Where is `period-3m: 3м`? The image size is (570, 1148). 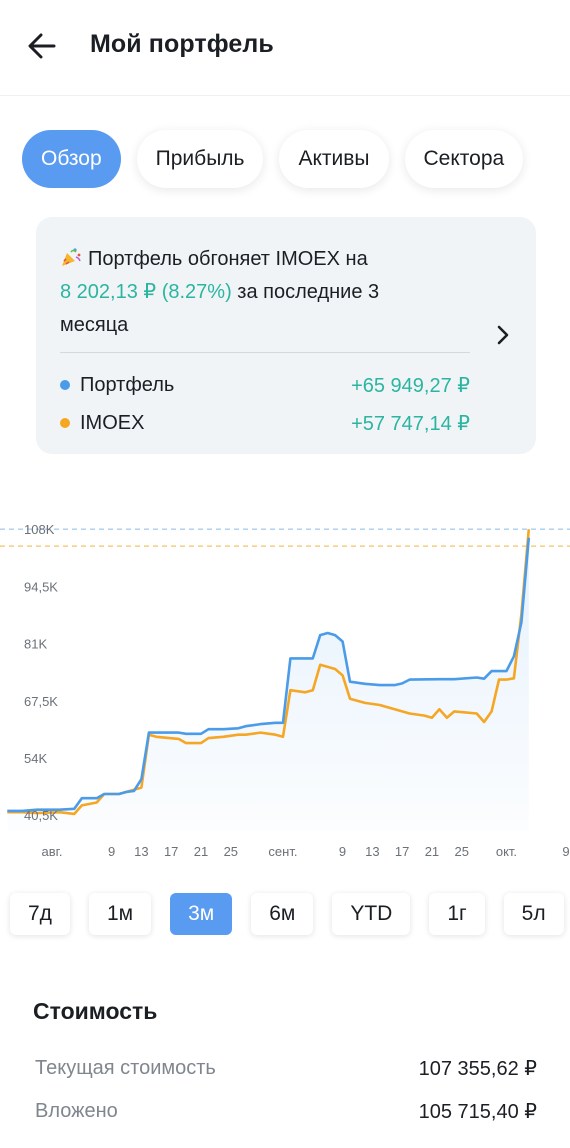 period-3m: 3м is located at coordinates (201, 914).